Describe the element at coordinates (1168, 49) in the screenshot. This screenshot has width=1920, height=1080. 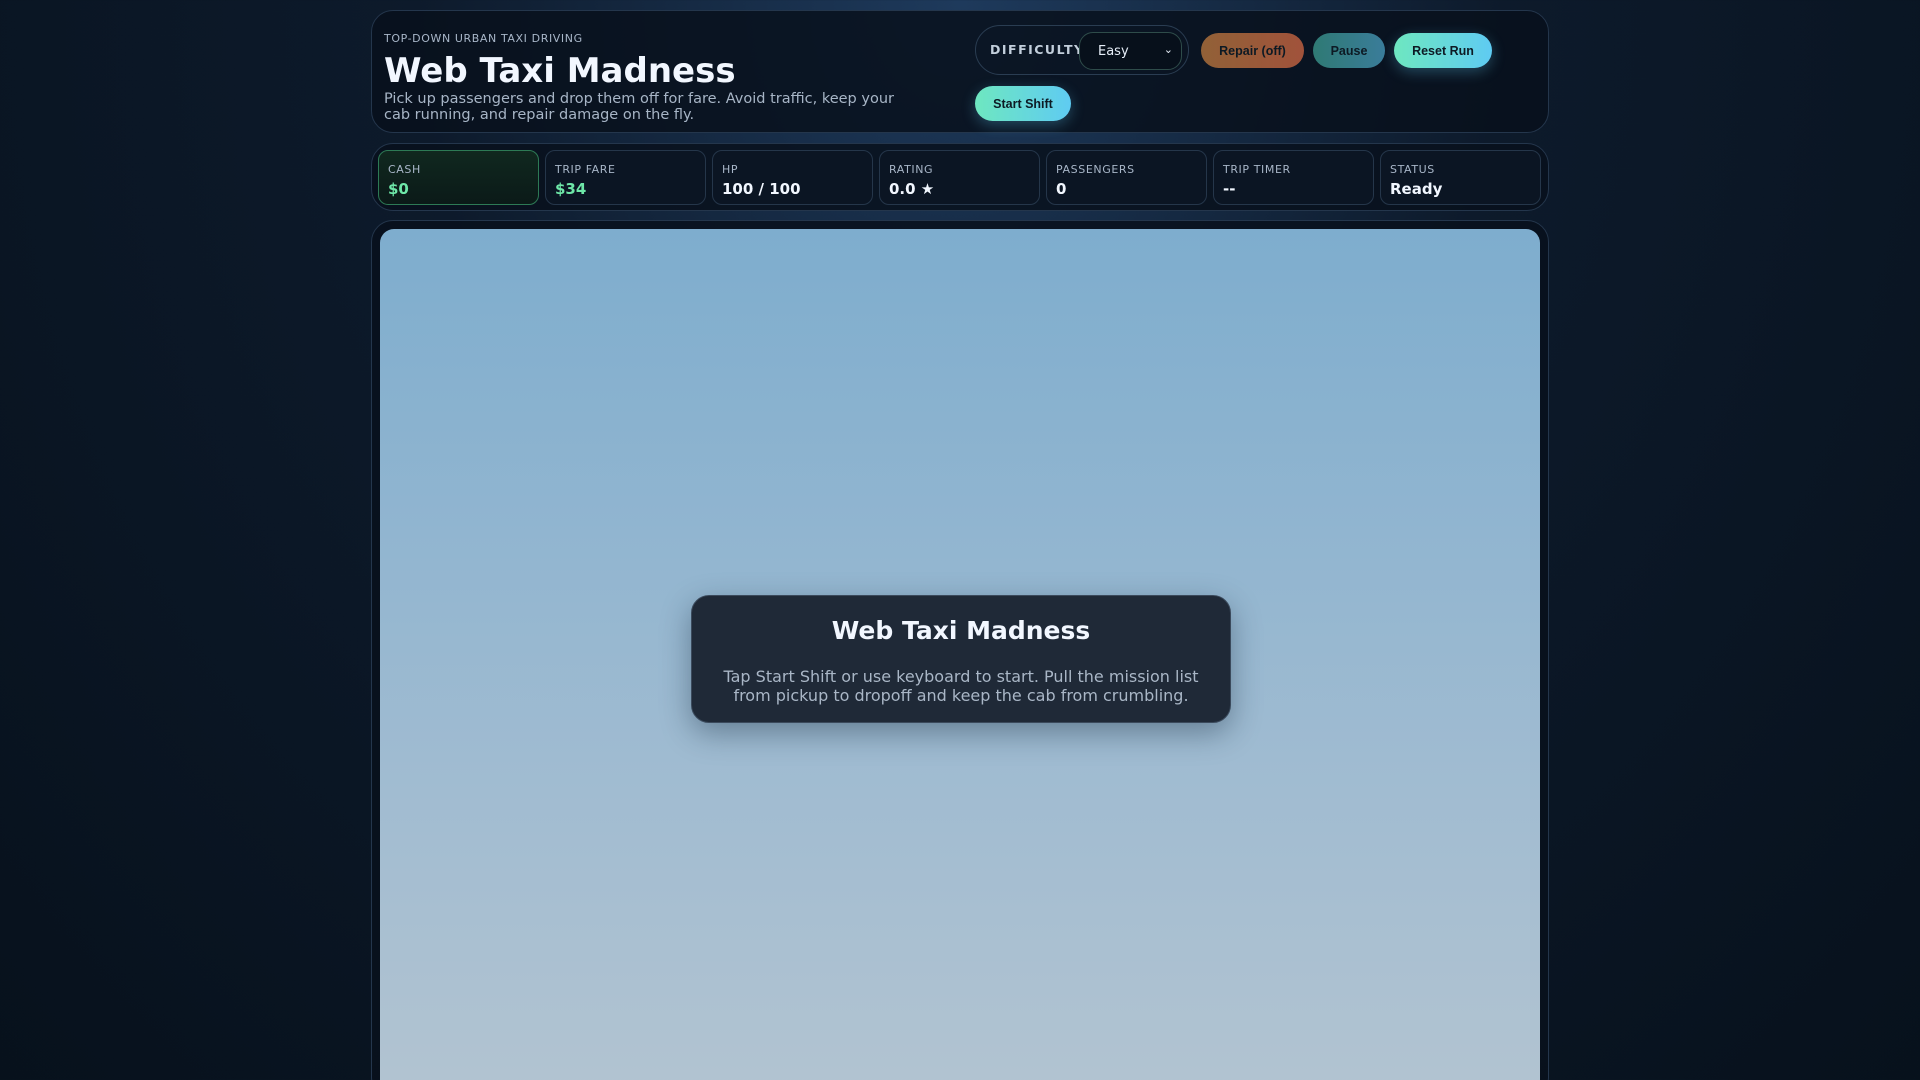
I see `chevron-down-icon: ⌄` at that location.